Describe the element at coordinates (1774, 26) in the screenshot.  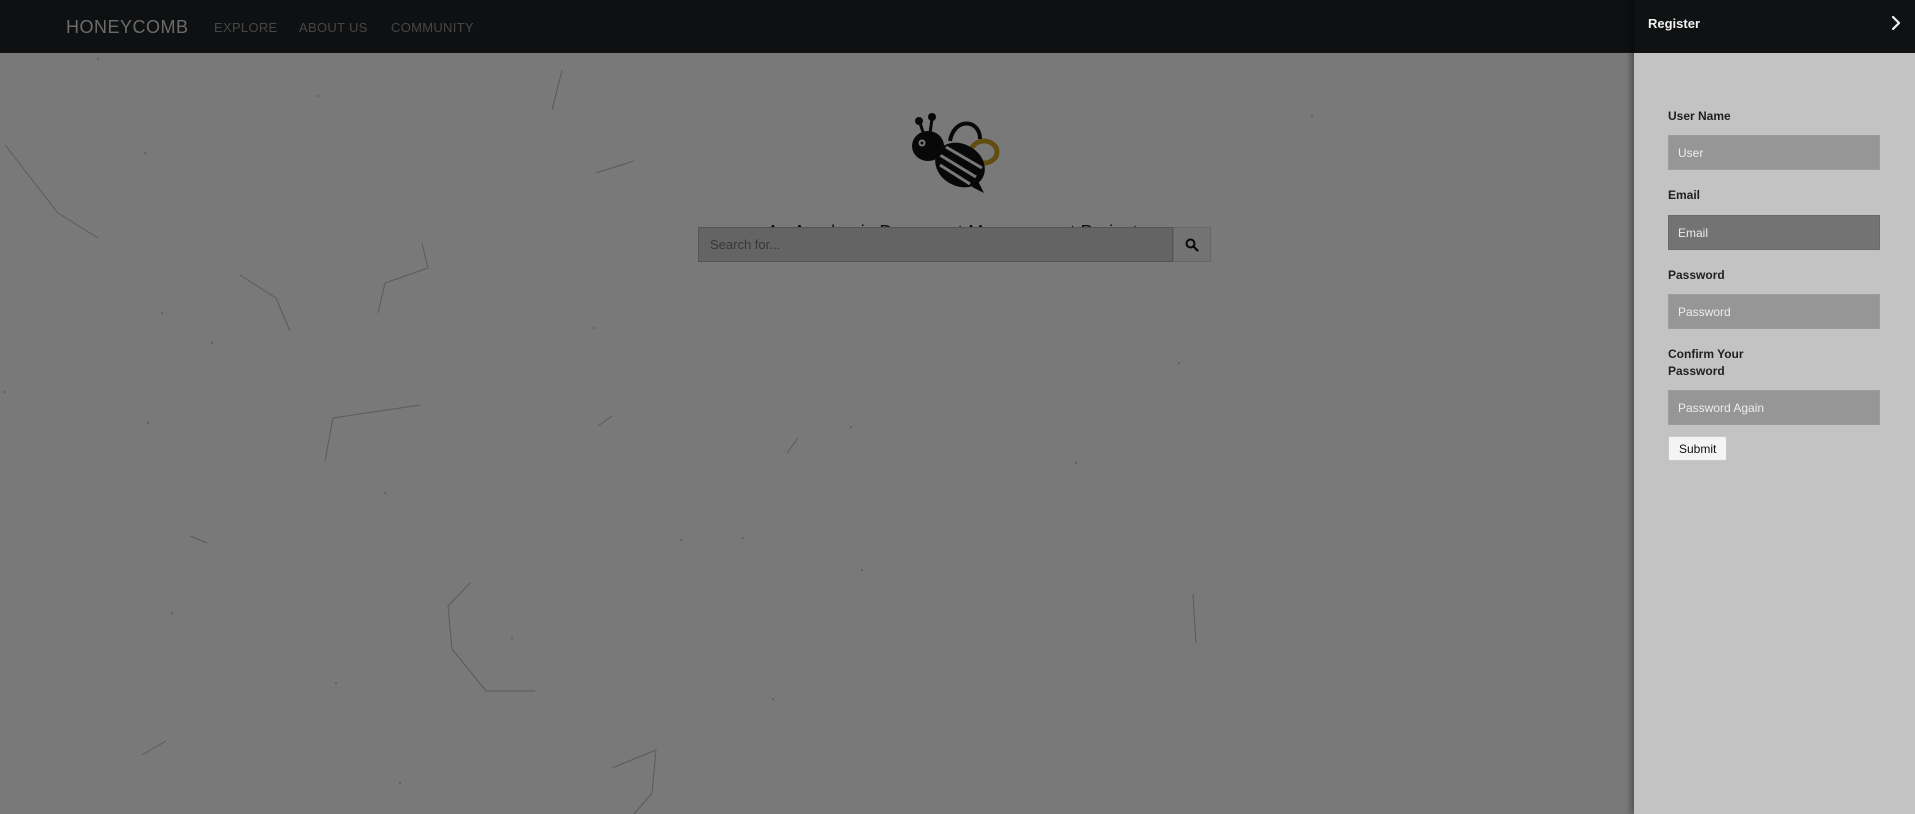
I see `drawer-header: Register` at that location.